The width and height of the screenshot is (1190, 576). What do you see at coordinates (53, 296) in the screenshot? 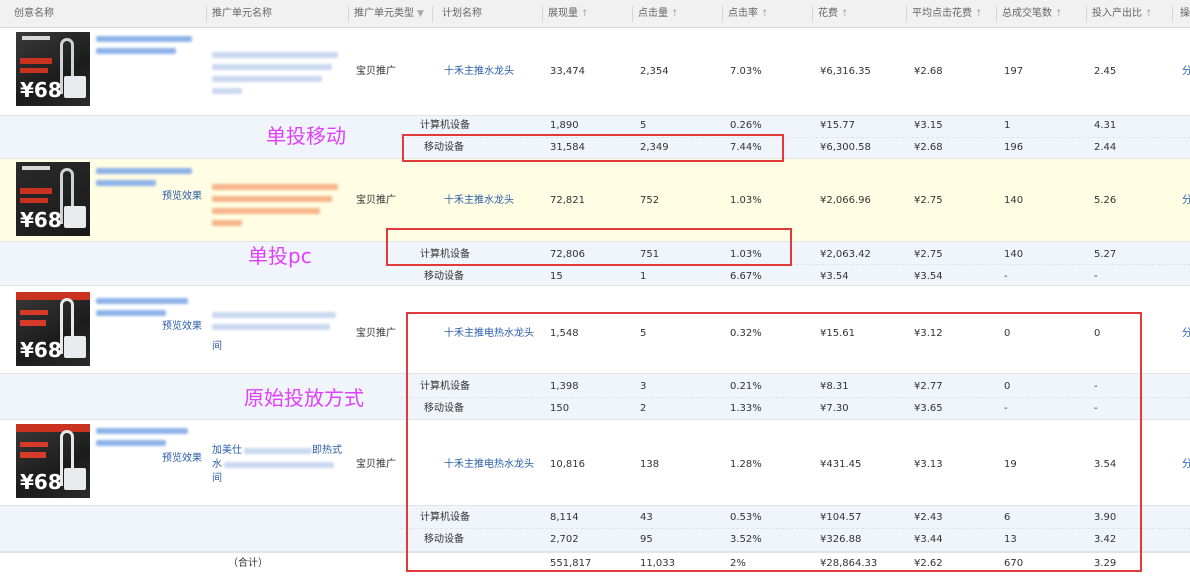
I see `promo-banner` at bounding box center [53, 296].